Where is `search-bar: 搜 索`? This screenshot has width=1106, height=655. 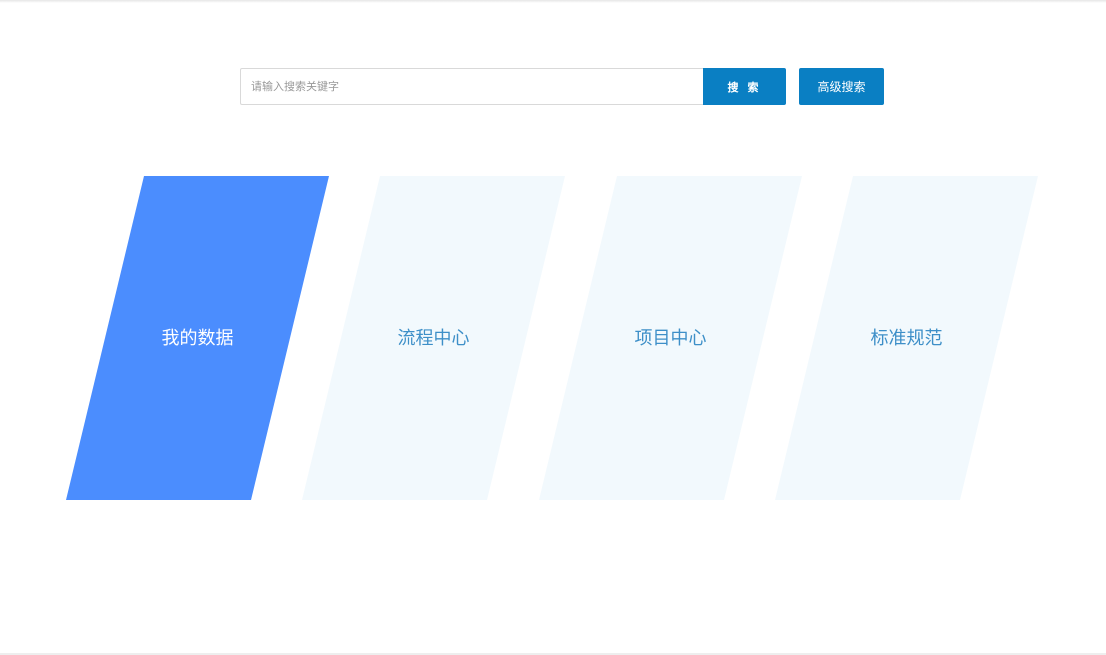
search-bar: 搜 索 is located at coordinates (513, 86).